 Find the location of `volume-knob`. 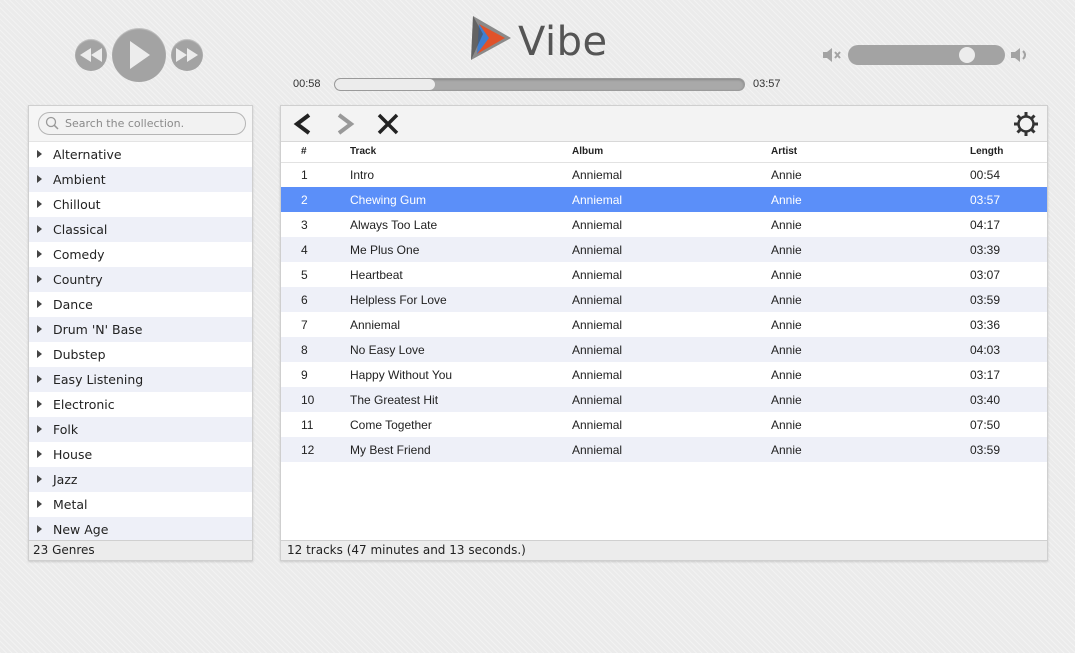

volume-knob is located at coordinates (967, 55).